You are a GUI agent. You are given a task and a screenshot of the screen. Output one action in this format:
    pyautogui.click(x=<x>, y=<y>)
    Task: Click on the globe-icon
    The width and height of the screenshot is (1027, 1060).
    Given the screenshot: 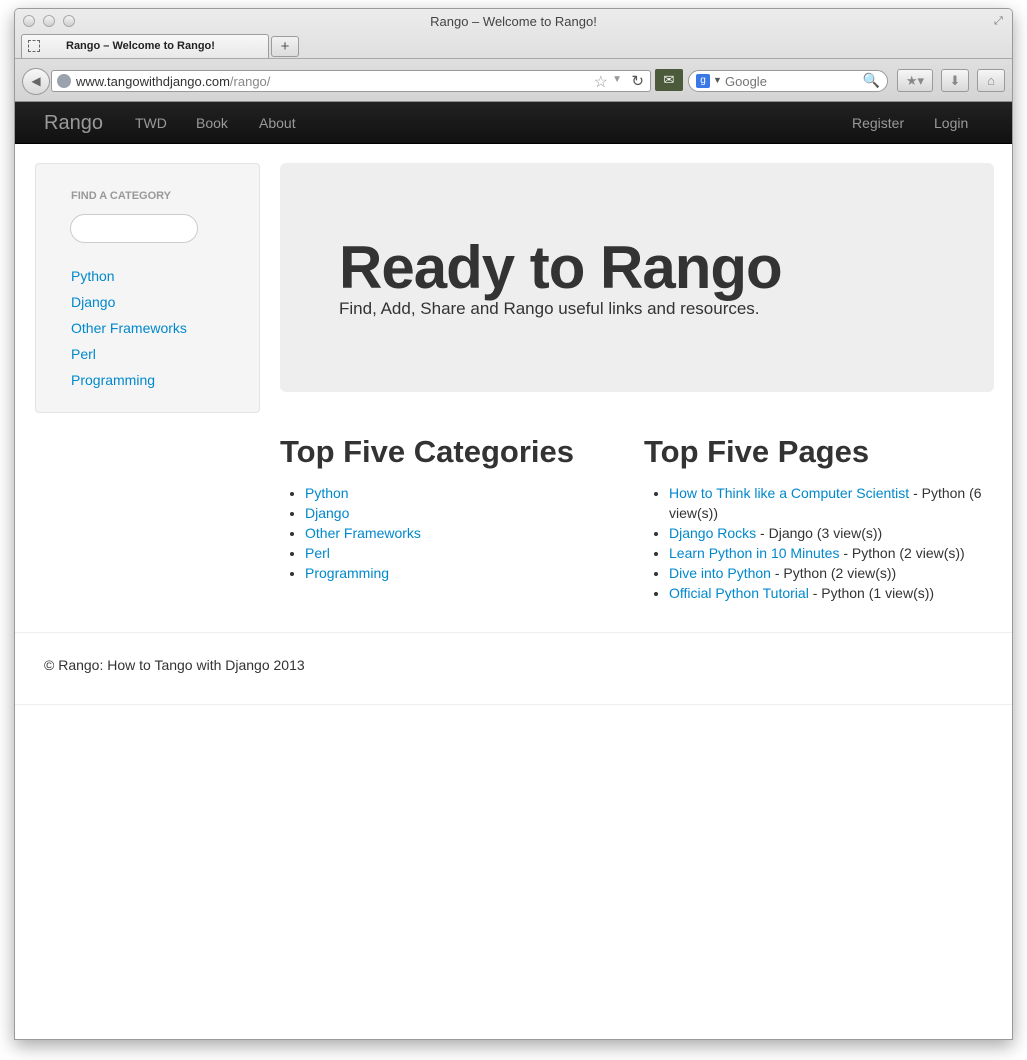 What is the action you would take?
    pyautogui.click(x=64, y=81)
    